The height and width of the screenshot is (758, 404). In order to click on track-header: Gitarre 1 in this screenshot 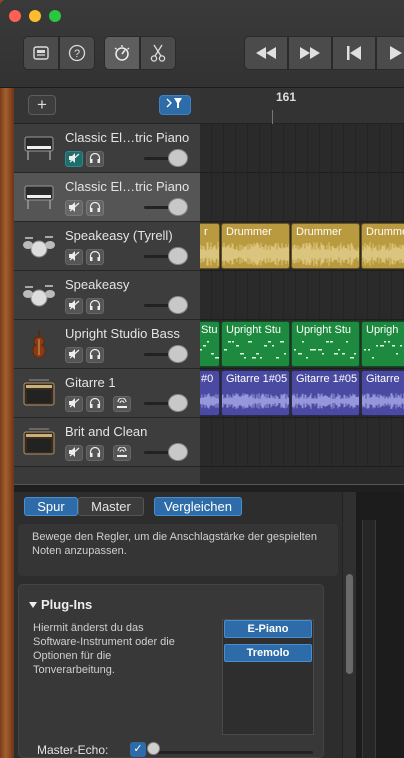, I will do `click(107, 393)`.